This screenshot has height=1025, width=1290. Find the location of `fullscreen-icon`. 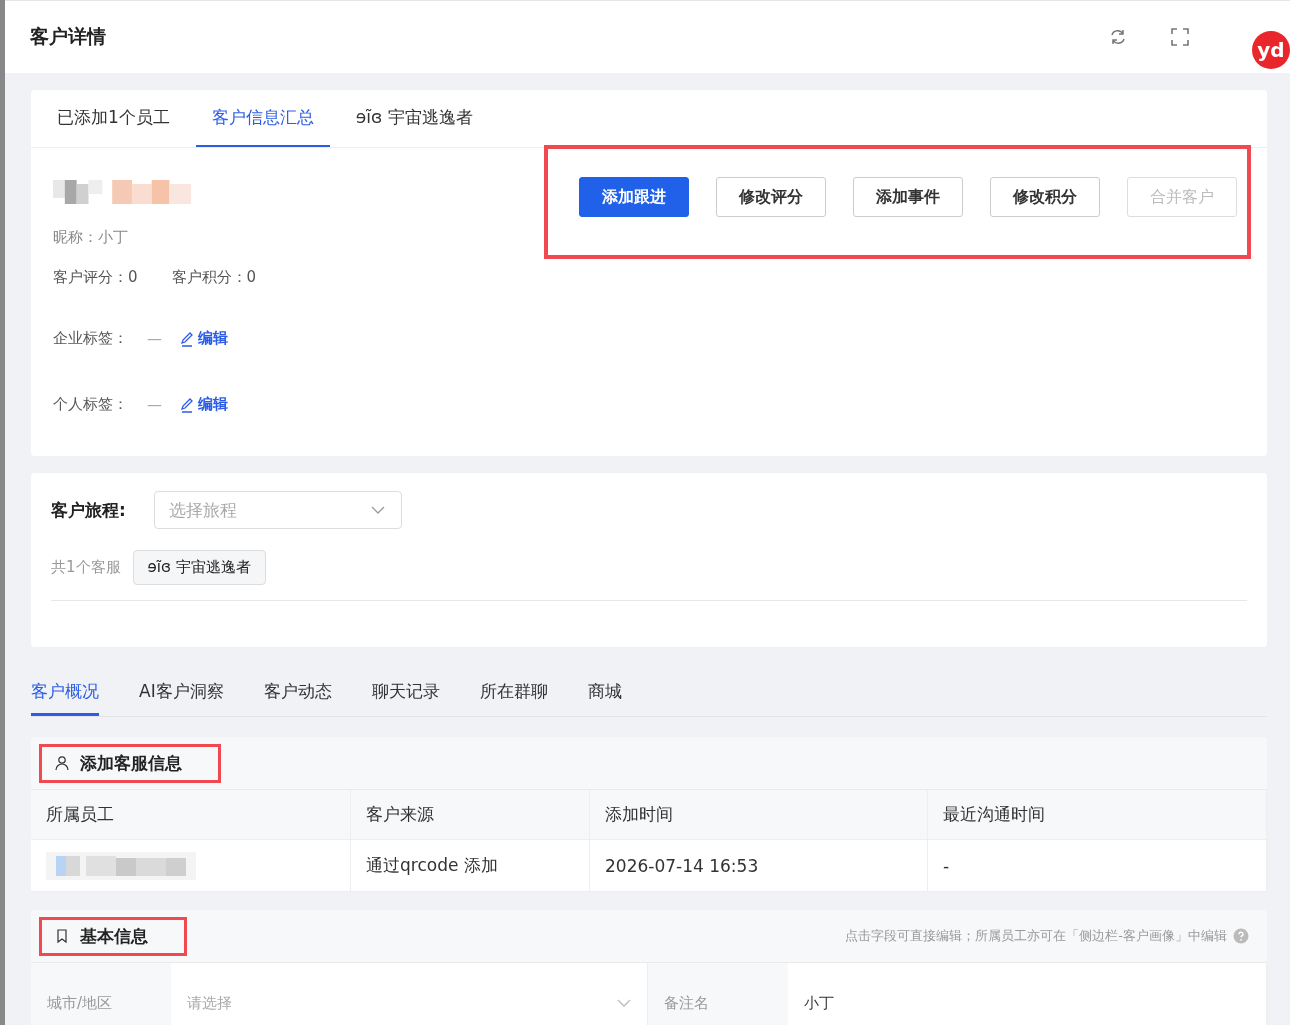

fullscreen-icon is located at coordinates (1180, 37).